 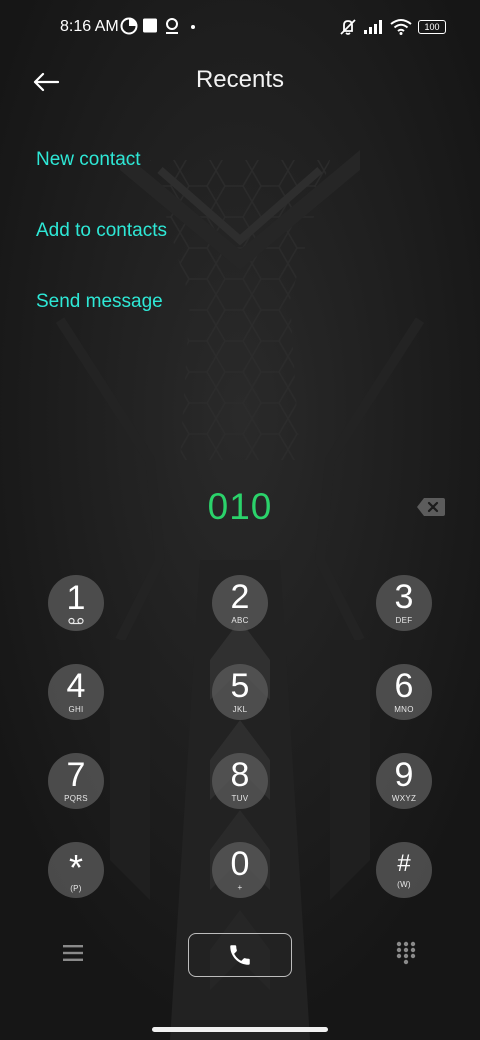 What do you see at coordinates (240, 506) in the screenshot?
I see `dialed-number: 010` at bounding box center [240, 506].